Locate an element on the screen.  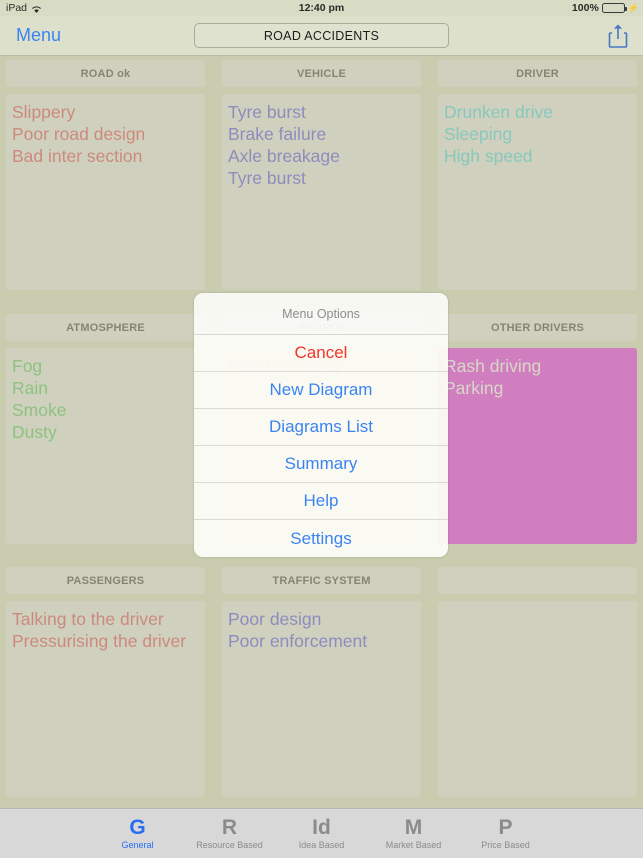
nav-bar: Menu ROAD ACCIDENTS is located at coordinates (321, 36).